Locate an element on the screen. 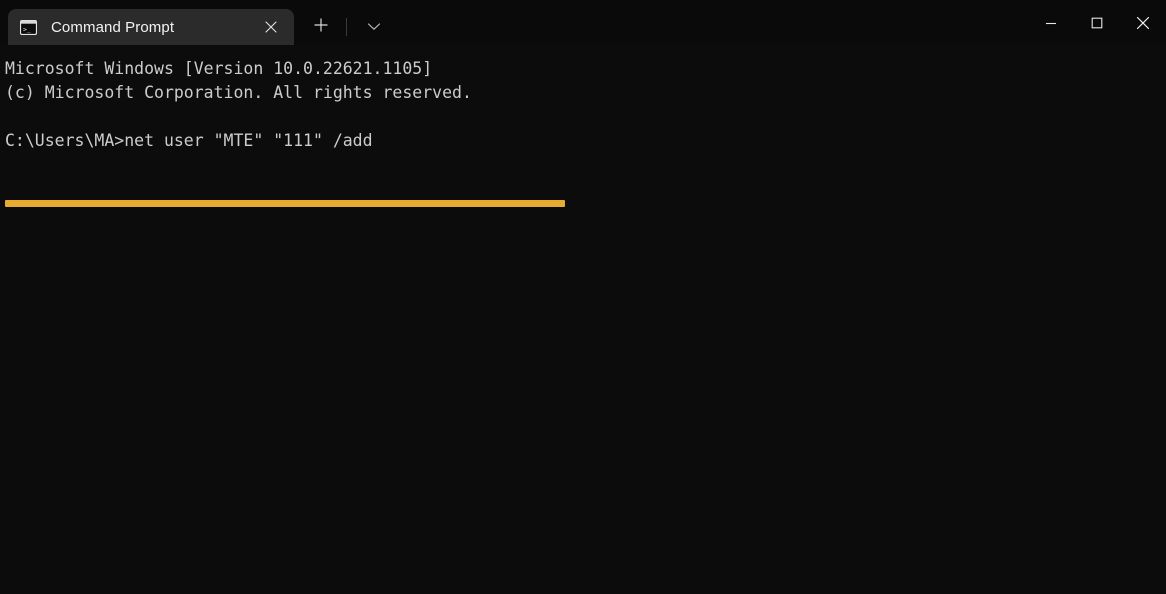 The height and width of the screenshot is (594, 1166). console-icon: >_ is located at coordinates (28, 27).